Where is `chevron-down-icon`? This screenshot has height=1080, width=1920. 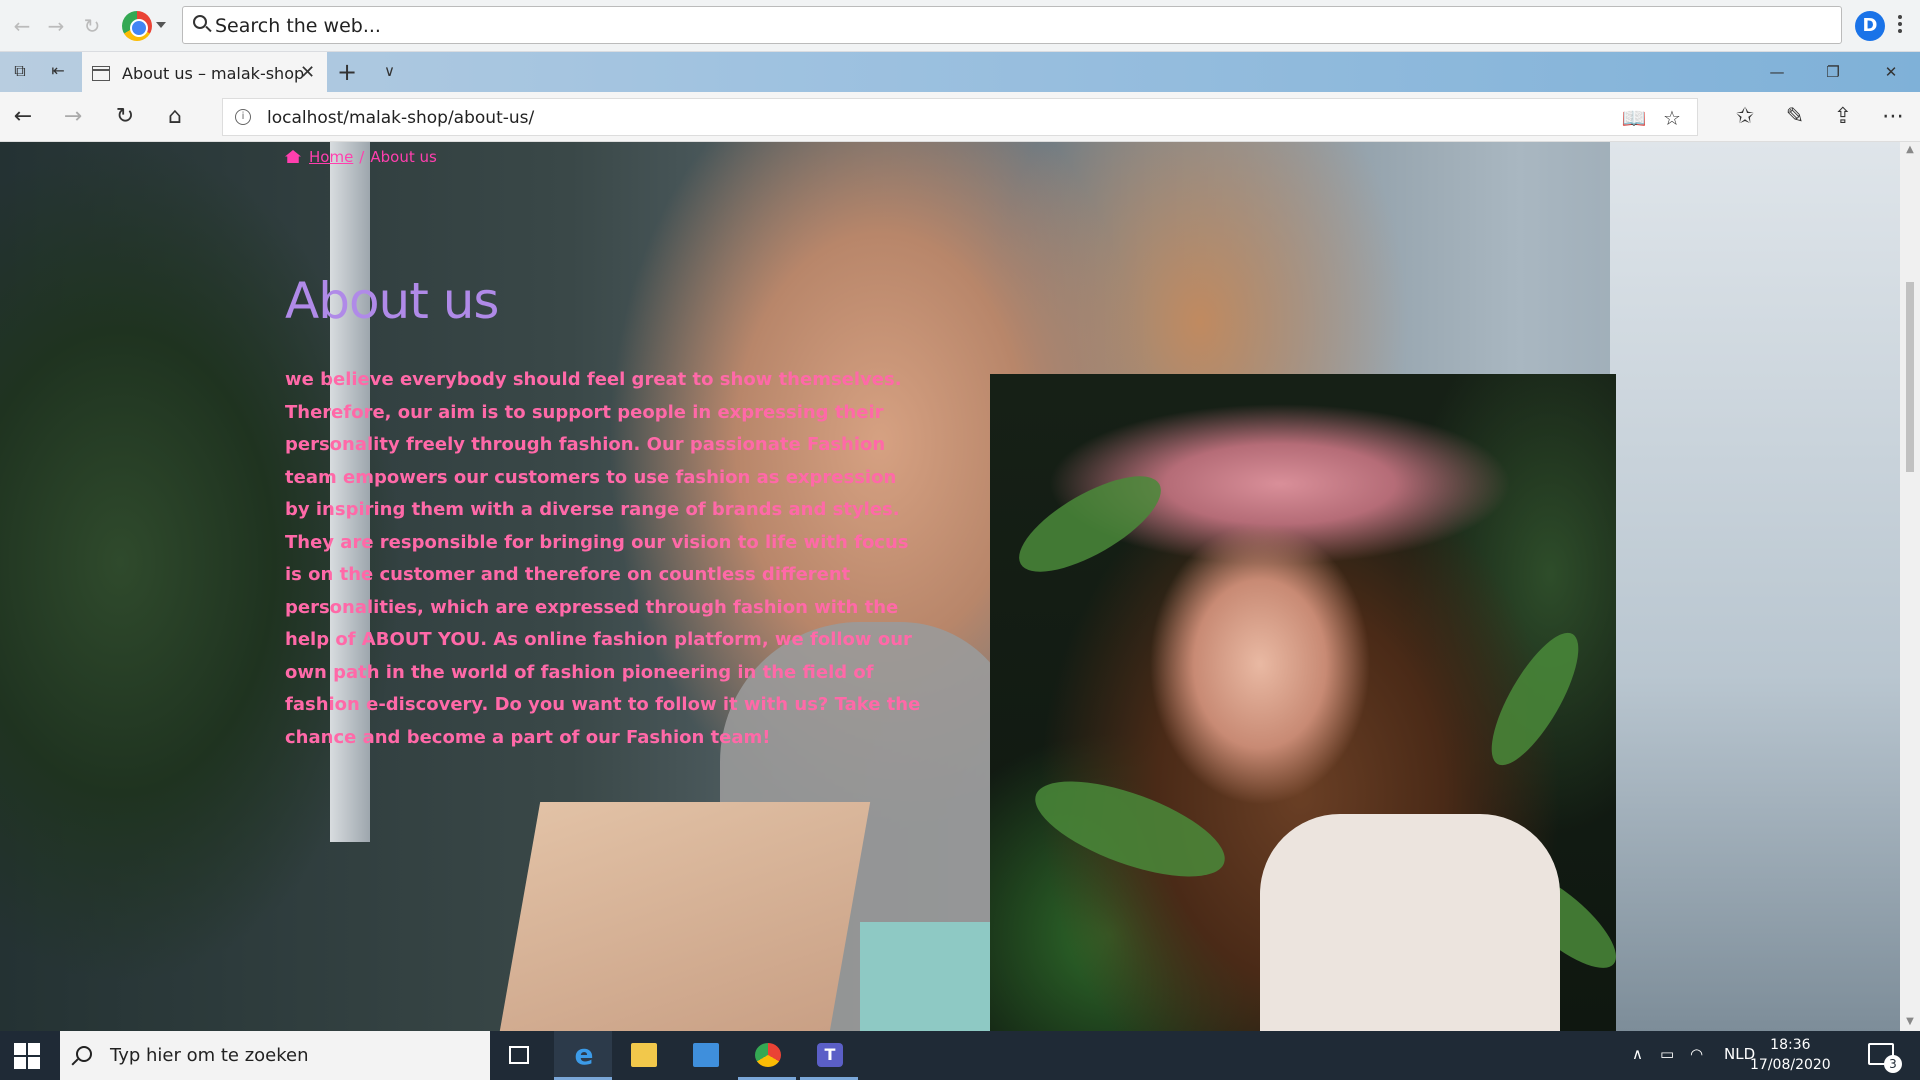
chevron-down-icon is located at coordinates (161, 25).